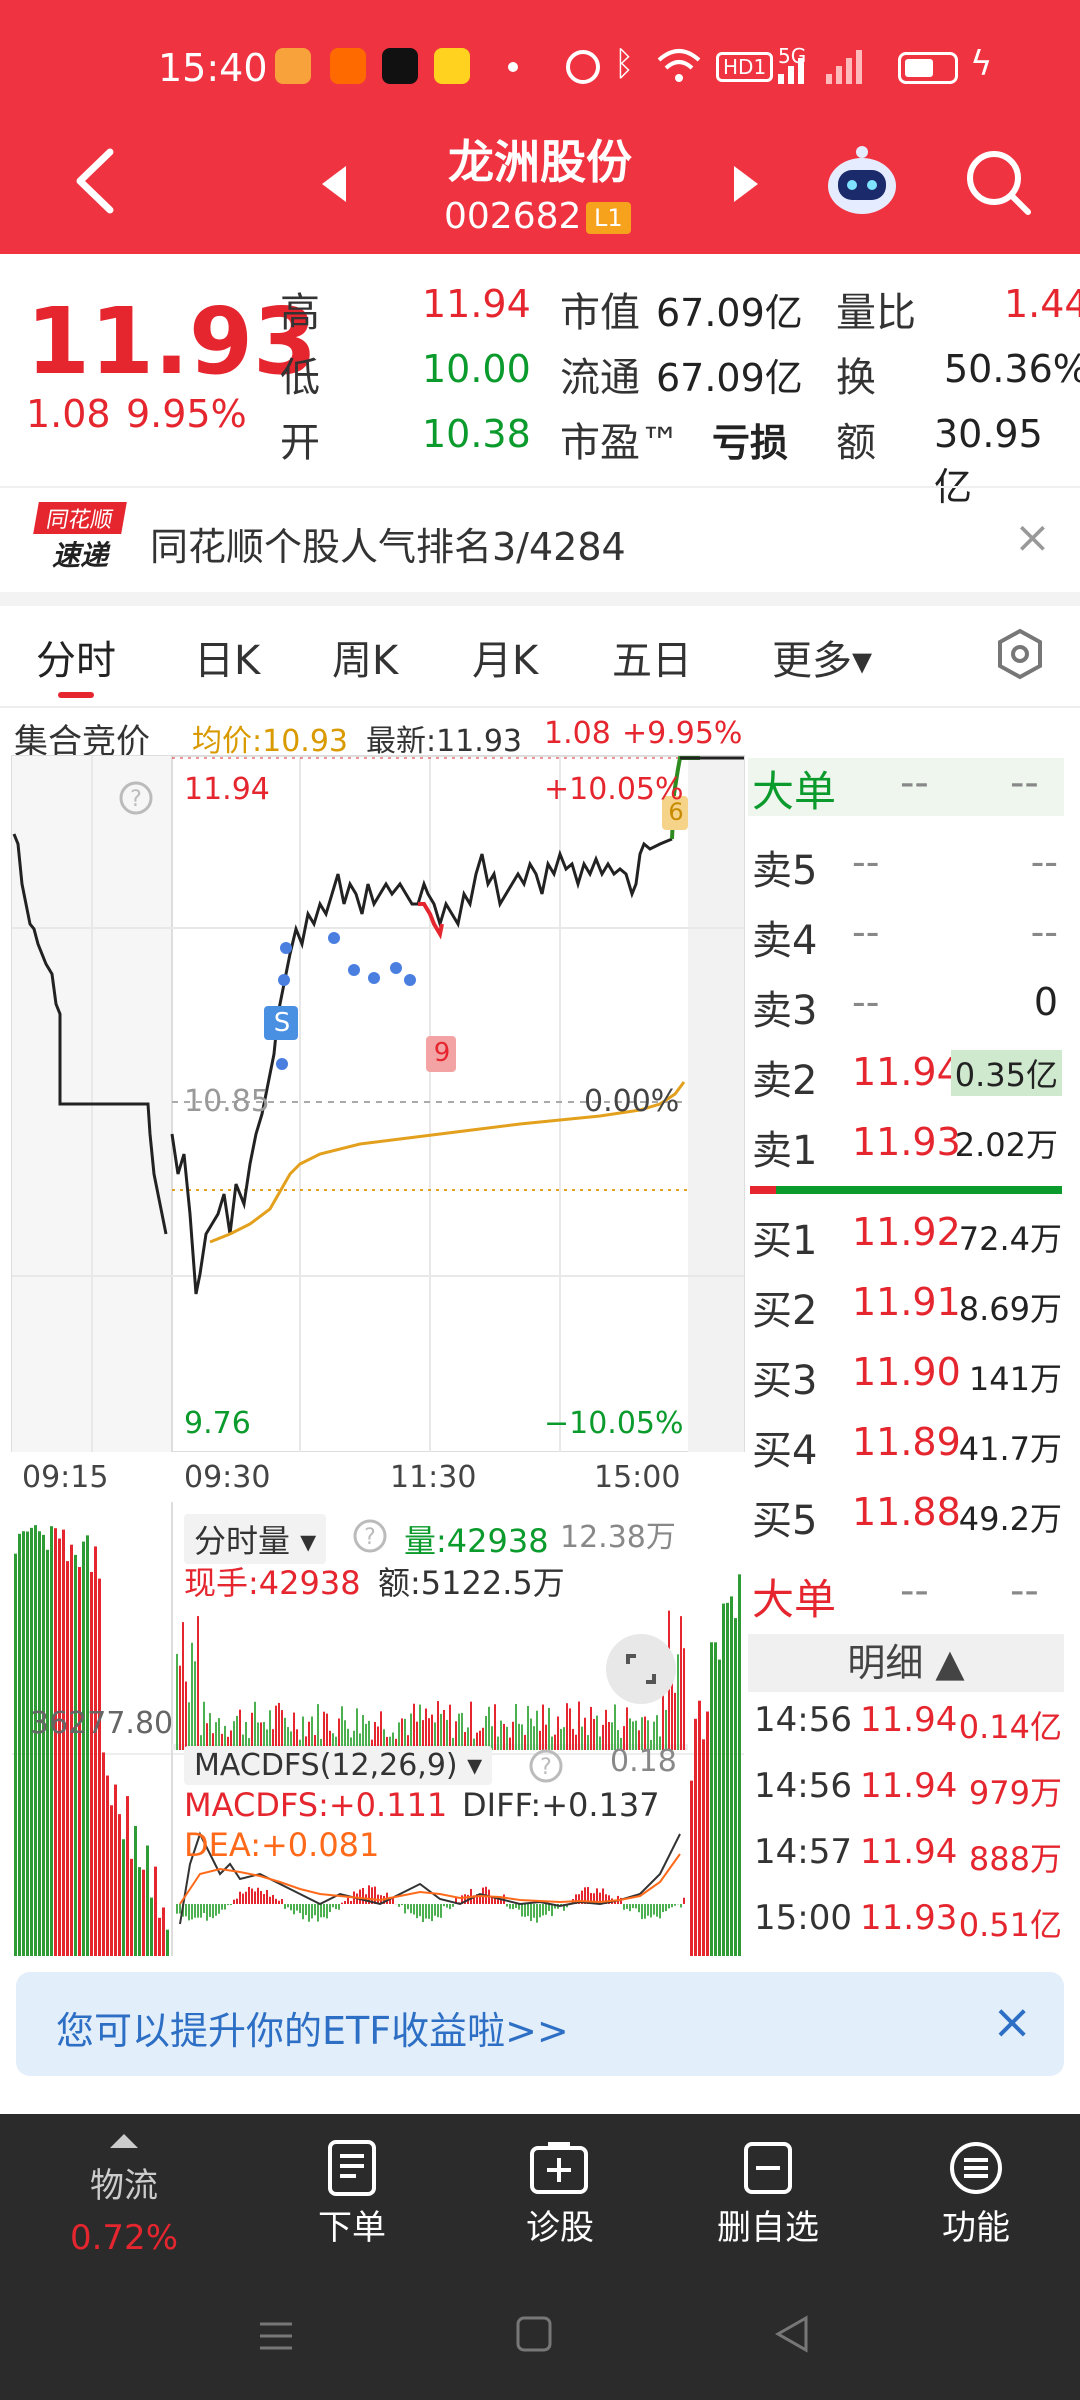  Describe the element at coordinates (471, 1583) in the screenshot. I see `current-money: 额:5122.5万` at that location.